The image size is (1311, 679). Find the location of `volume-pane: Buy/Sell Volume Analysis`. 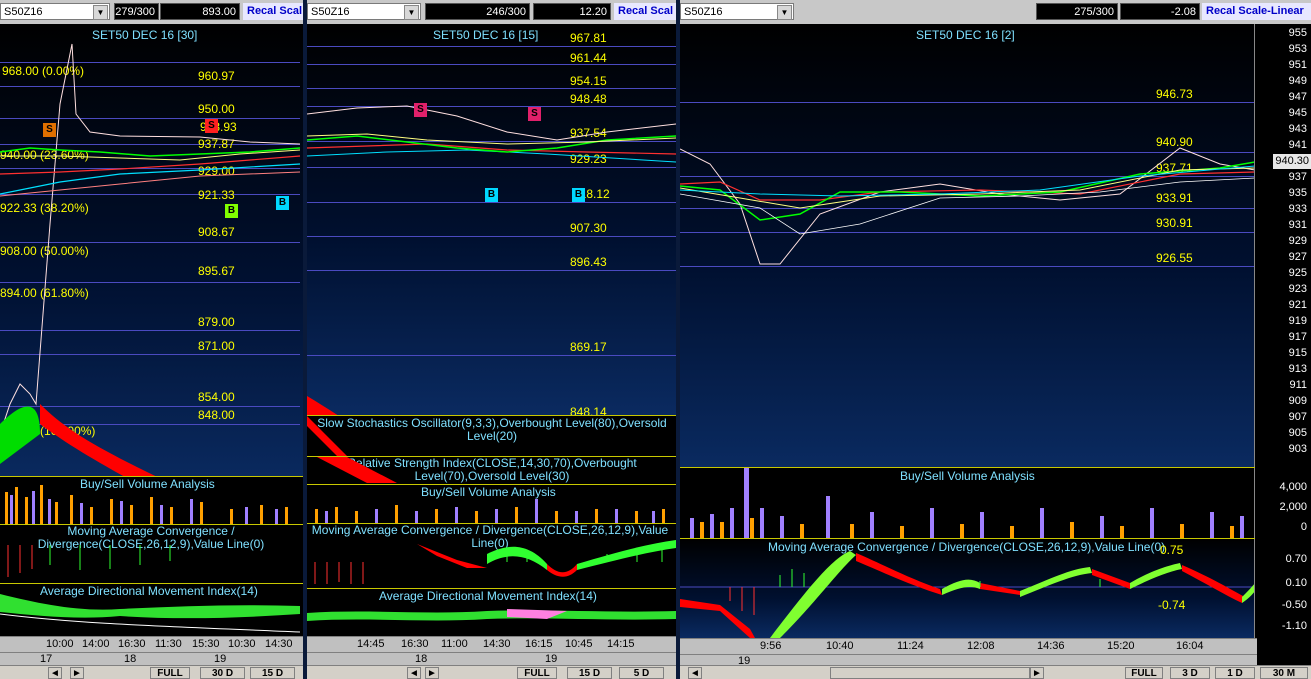

volume-pane: Buy/Sell Volume Analysis is located at coordinates (491, 504).